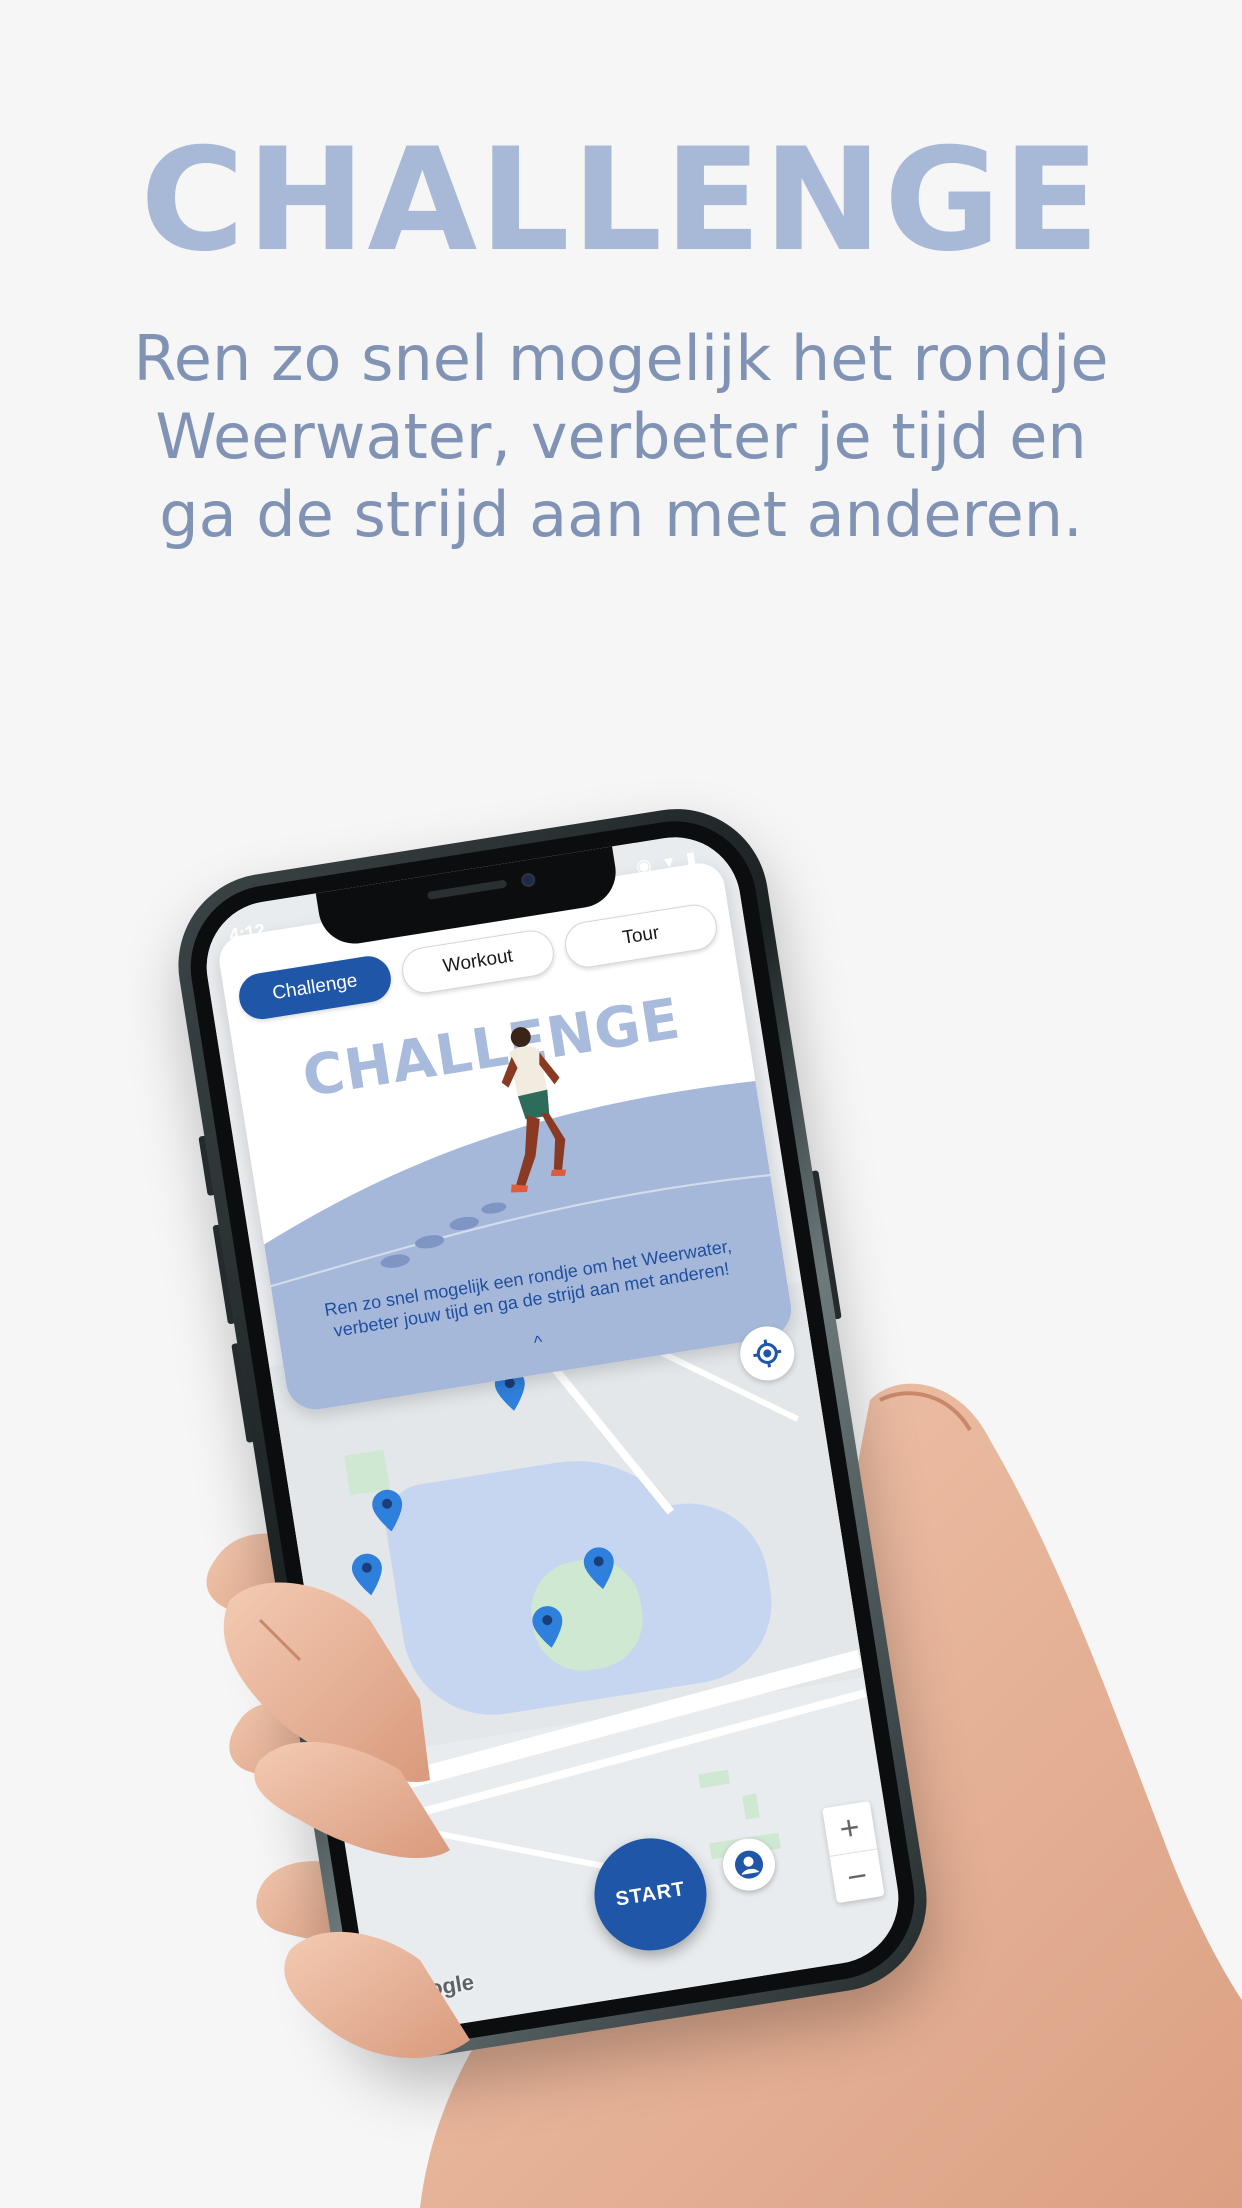 The image size is (1242, 2208). I want to click on chevron-up-icon: ^, so click(538, 1342).